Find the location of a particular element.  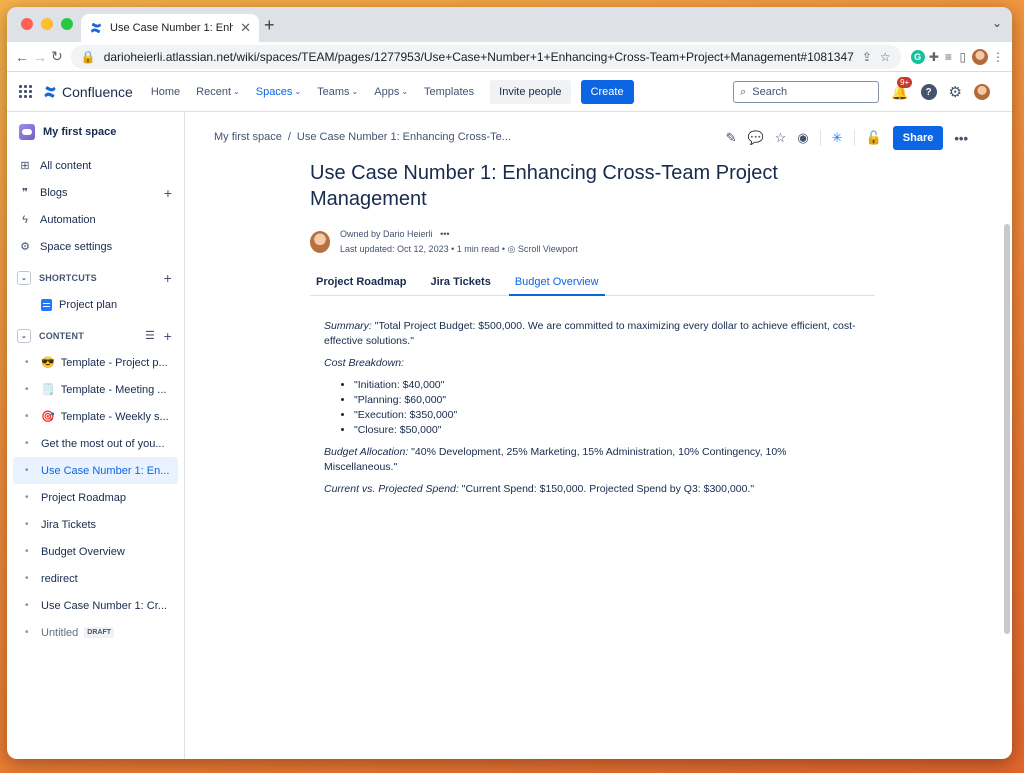

tree-item-label: Budget Overview is located at coordinates (83, 551).